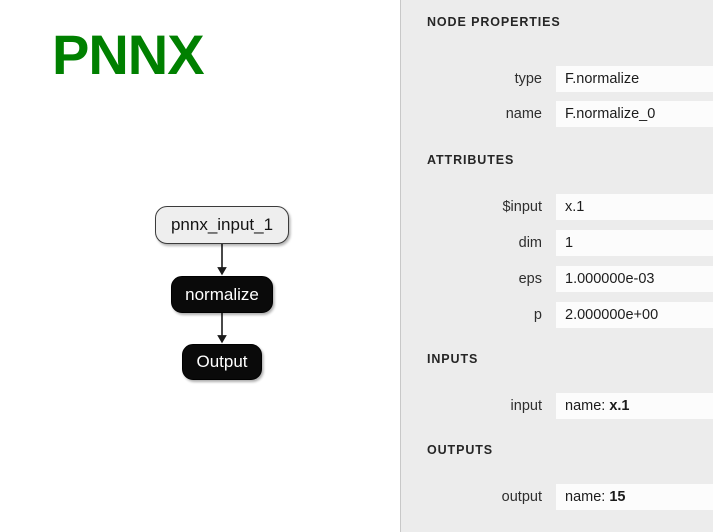  Describe the element at coordinates (634, 243) in the screenshot. I see `attribute-value-dim: 1` at that location.